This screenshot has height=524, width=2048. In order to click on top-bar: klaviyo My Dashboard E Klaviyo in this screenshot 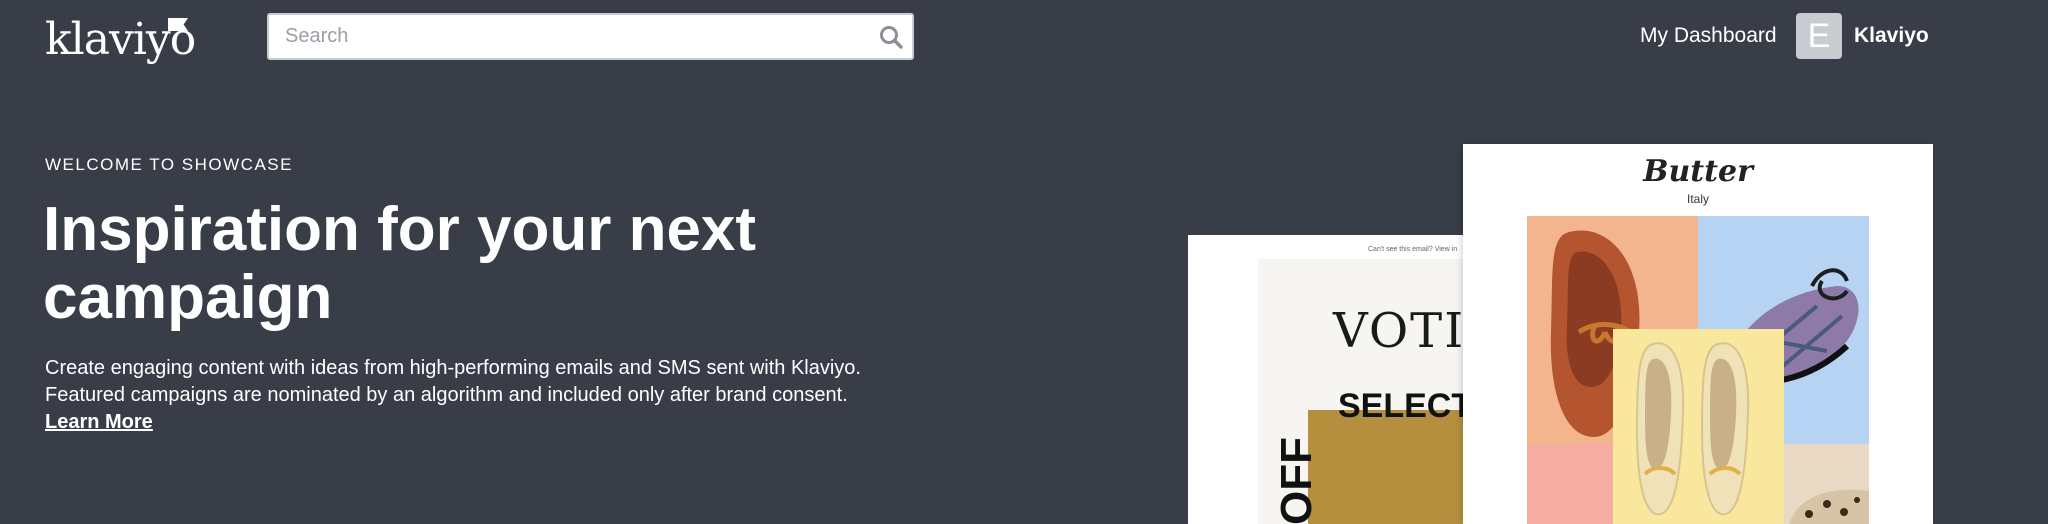, I will do `click(1024, 36)`.